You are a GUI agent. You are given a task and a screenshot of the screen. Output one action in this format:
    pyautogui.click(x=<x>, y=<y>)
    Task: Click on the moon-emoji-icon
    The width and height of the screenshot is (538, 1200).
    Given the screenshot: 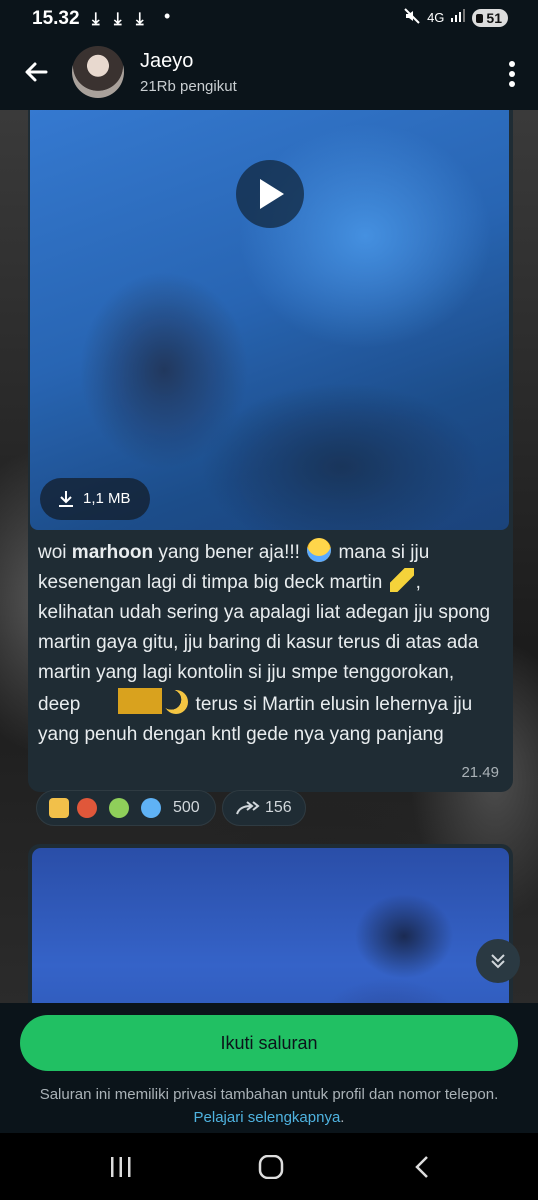 What is the action you would take?
    pyautogui.click(x=176, y=702)
    